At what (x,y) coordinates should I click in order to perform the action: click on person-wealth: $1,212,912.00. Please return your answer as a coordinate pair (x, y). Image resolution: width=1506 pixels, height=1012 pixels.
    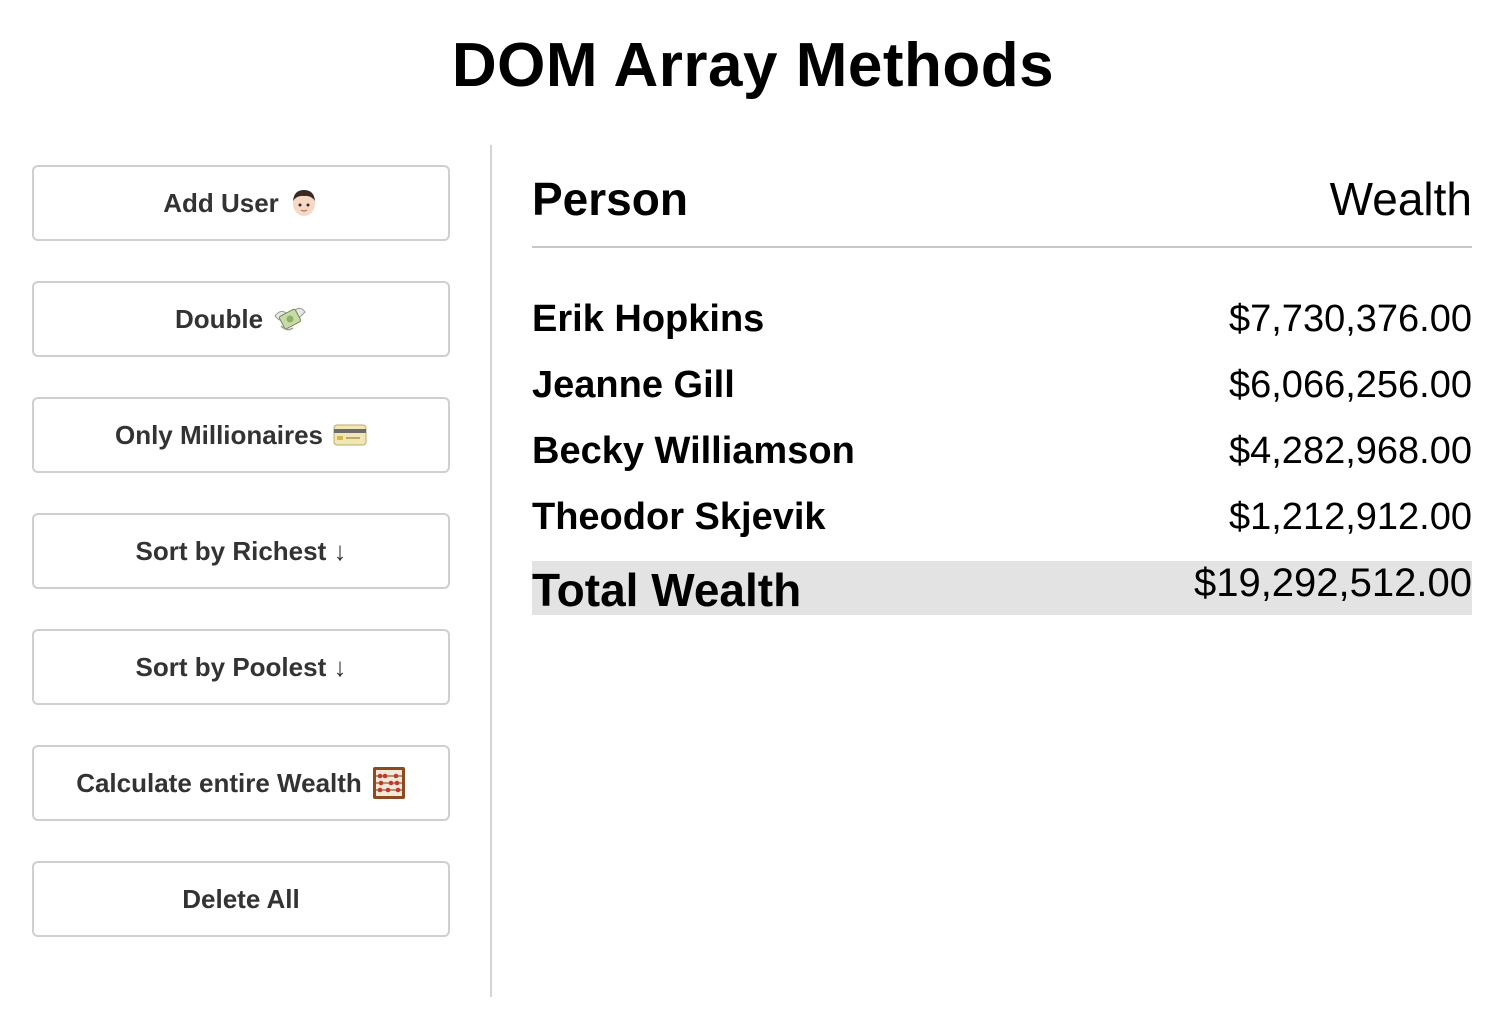
    Looking at the image, I should click on (1350, 516).